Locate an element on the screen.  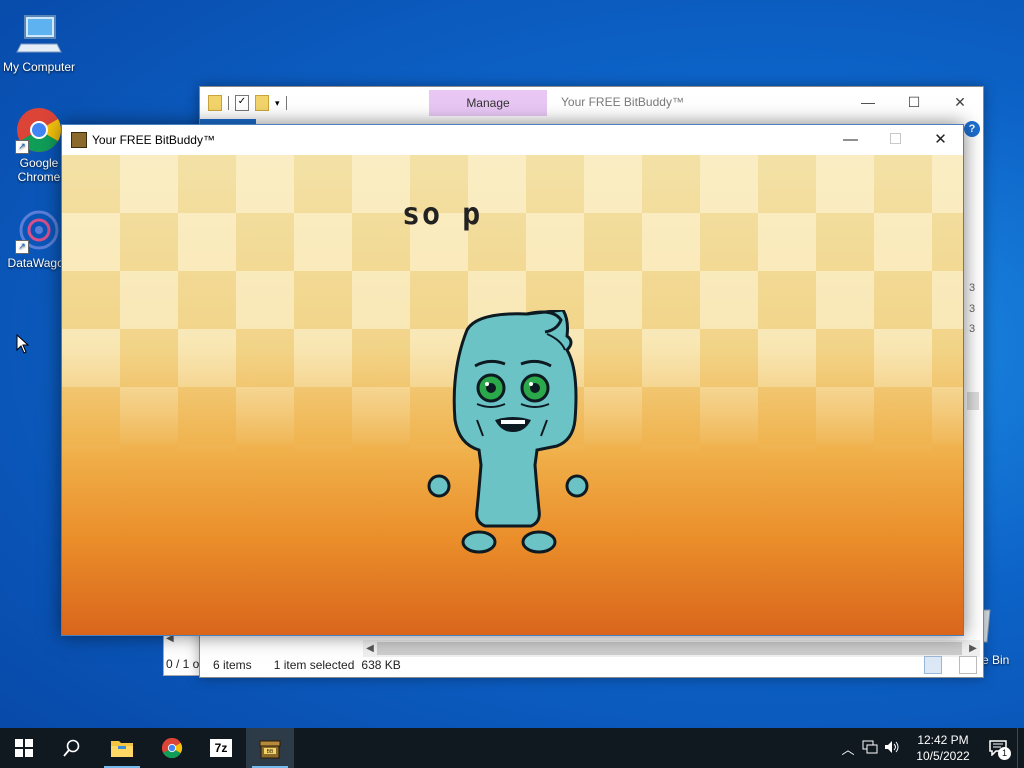
action-center-button: 1 is located at coordinates (998, 748).